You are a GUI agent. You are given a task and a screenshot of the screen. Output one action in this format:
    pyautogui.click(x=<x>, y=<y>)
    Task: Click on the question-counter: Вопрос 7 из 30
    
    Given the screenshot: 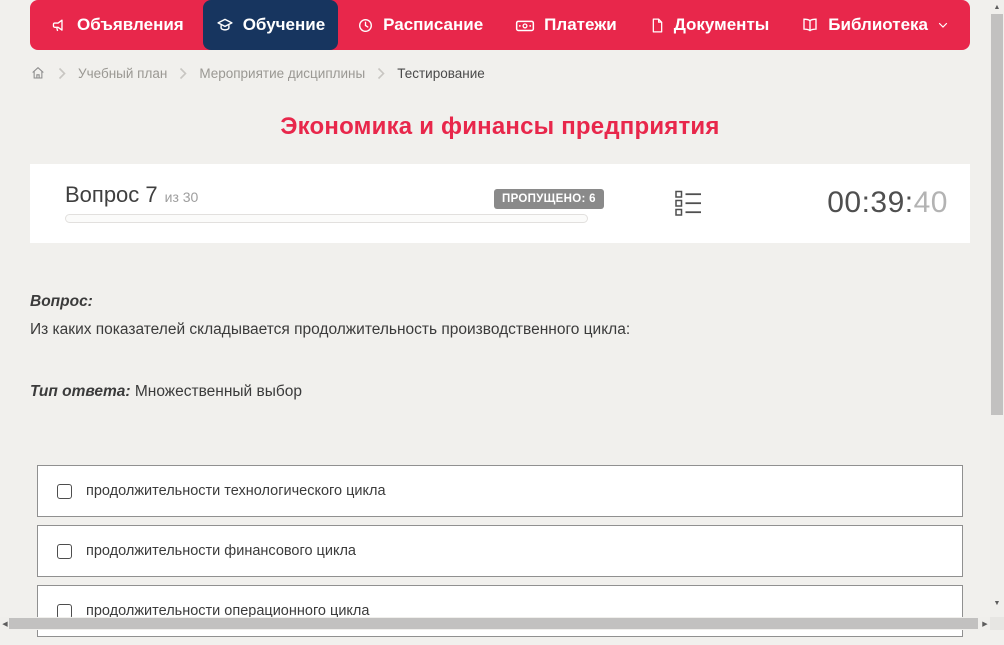 What is the action you would take?
    pyautogui.click(x=131, y=195)
    